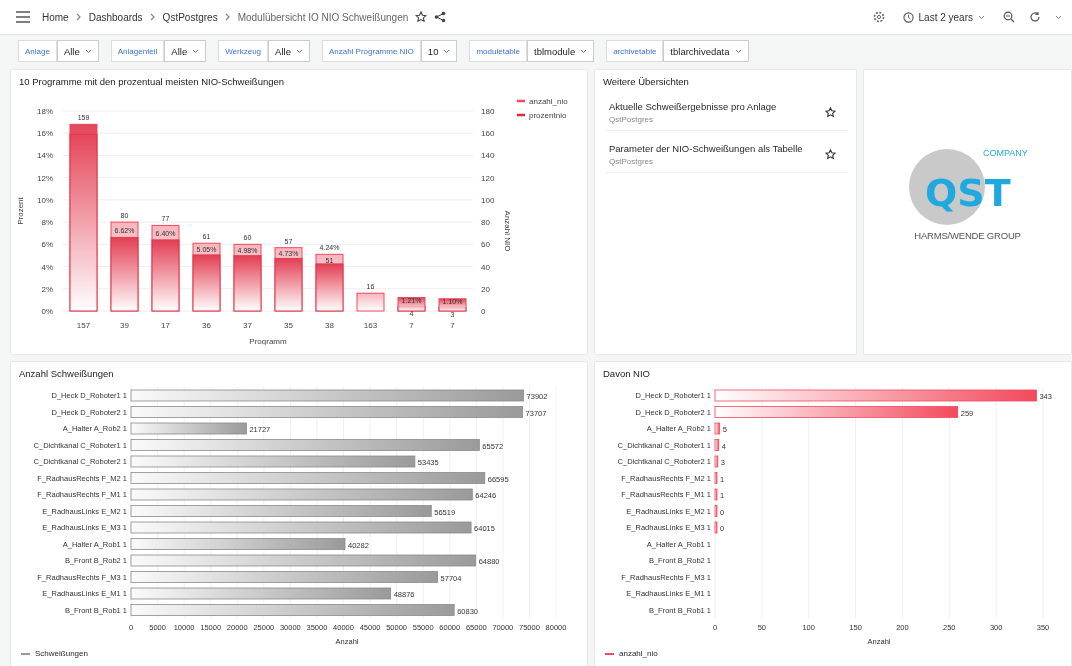 This screenshot has height=666, width=1072. What do you see at coordinates (498, 51) in the screenshot?
I see `variable-label: moduletable` at bounding box center [498, 51].